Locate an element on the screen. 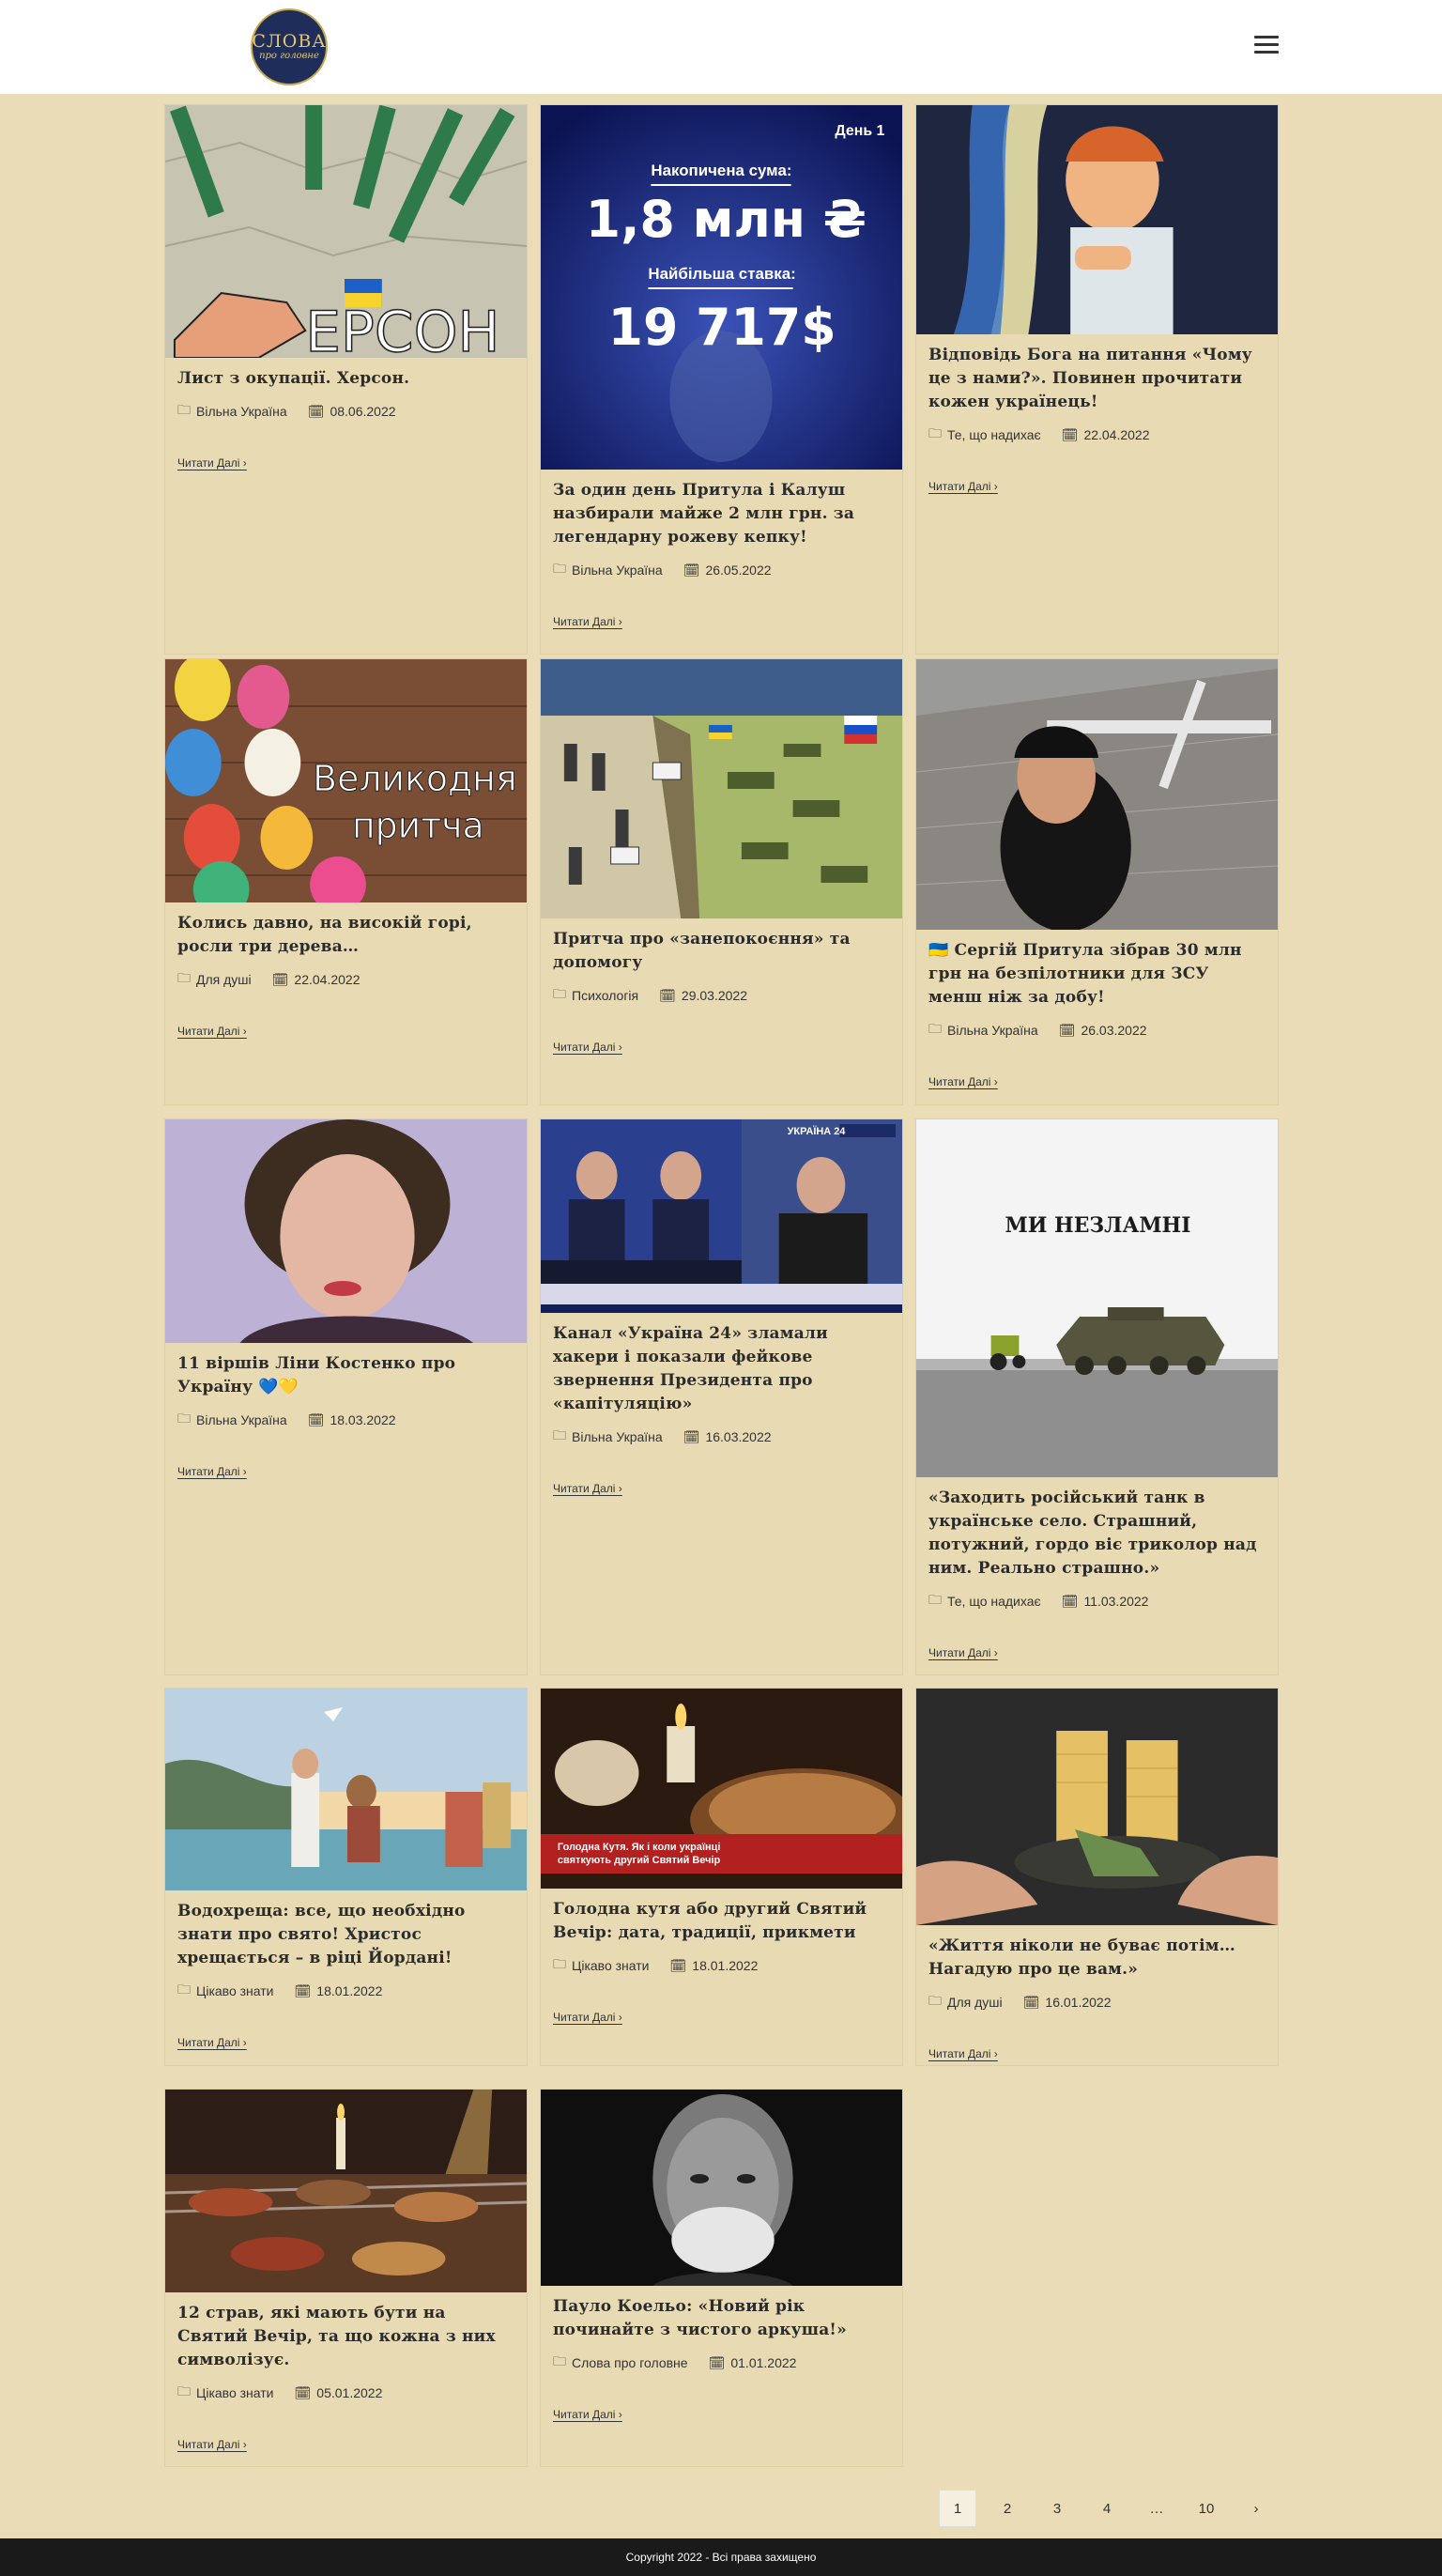  next-page-button: › is located at coordinates (1256, 2508).